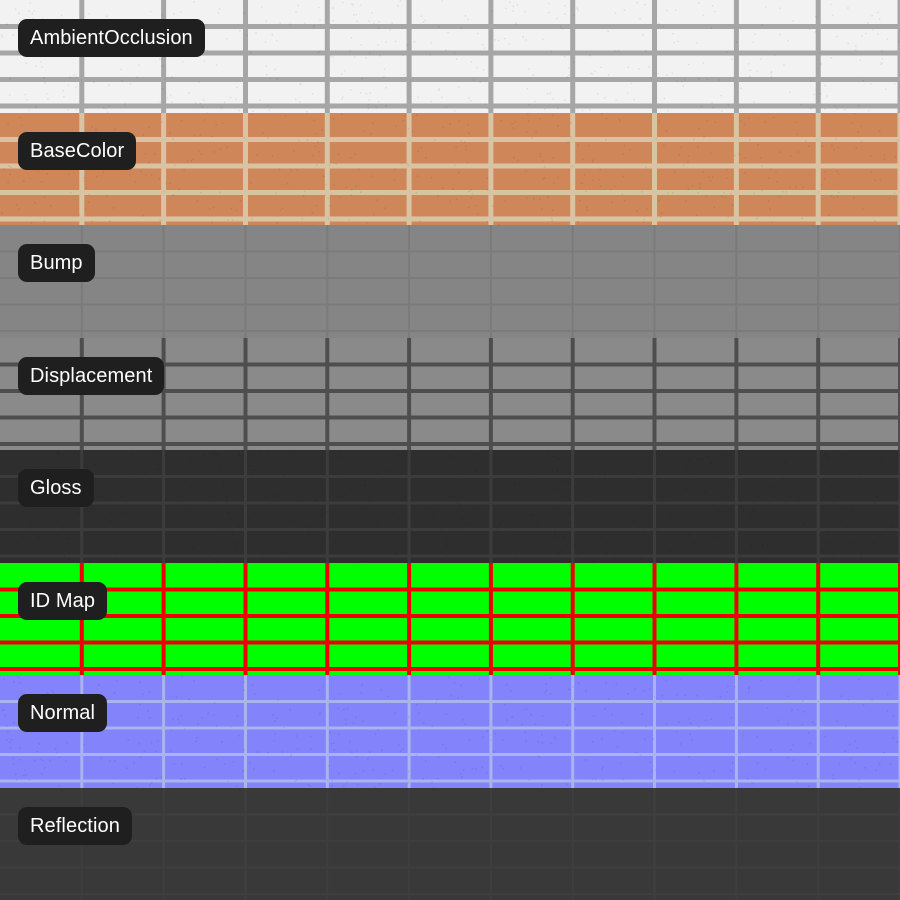  I want to click on gloss-strip: Gloss, so click(450, 506).